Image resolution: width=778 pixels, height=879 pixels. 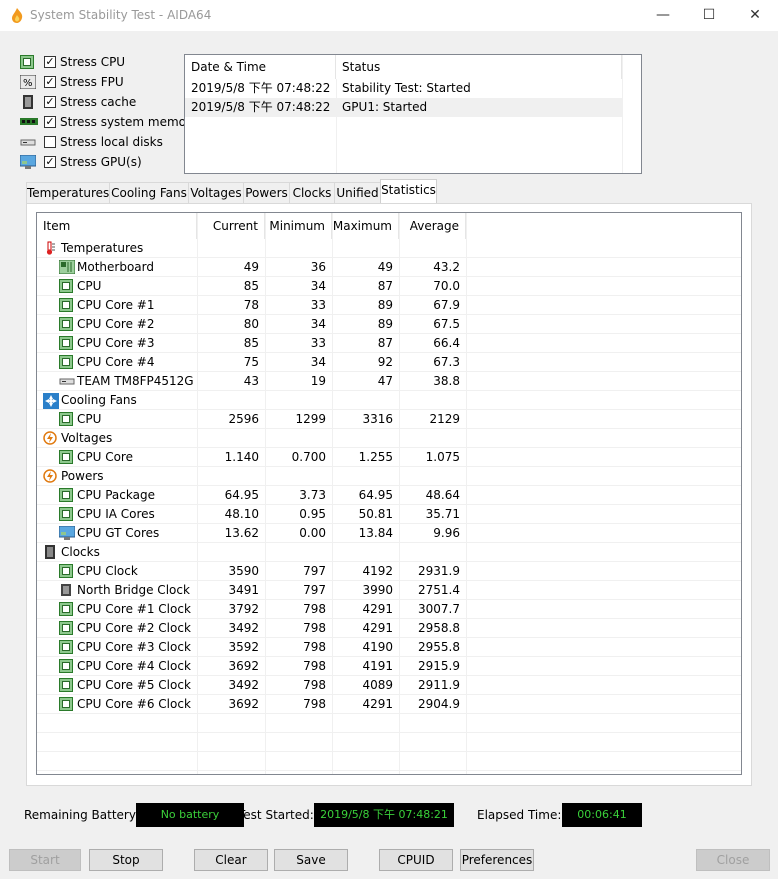 I want to click on fan-icon, so click(x=51, y=401).